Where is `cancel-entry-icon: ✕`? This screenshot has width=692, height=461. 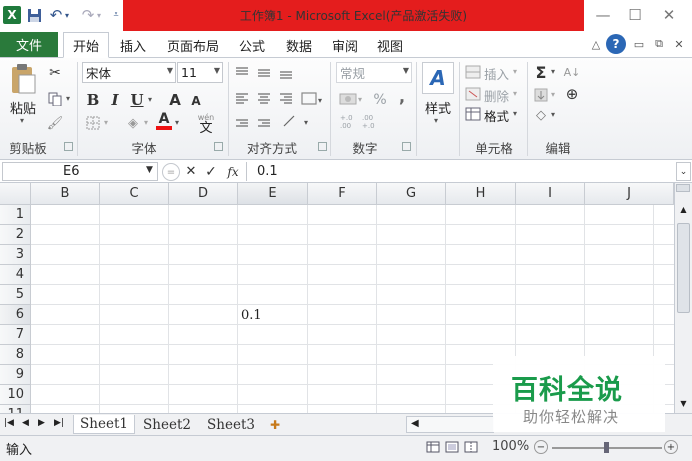
cancel-entry-icon: ✕ is located at coordinates (191, 171).